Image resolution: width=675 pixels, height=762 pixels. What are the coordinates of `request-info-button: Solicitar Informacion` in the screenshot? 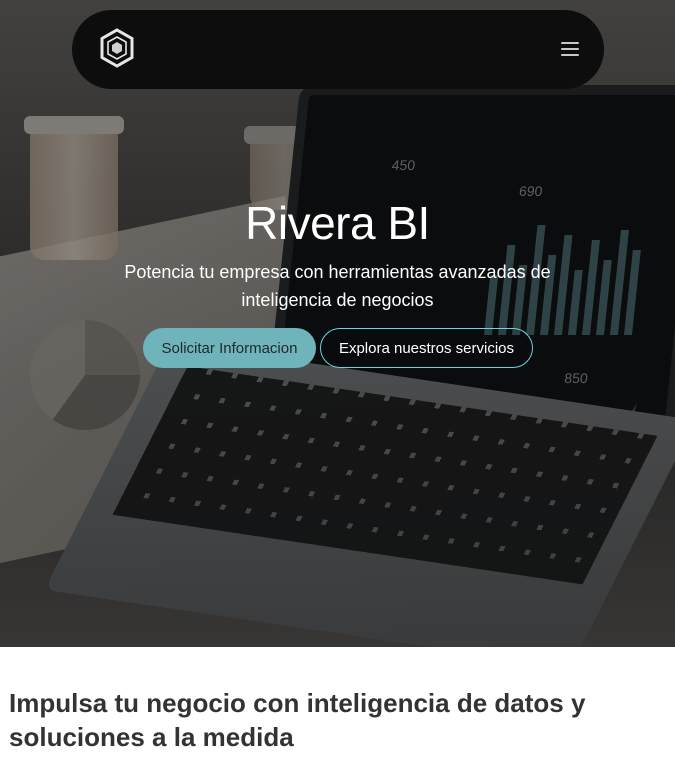 It's located at (229, 348).